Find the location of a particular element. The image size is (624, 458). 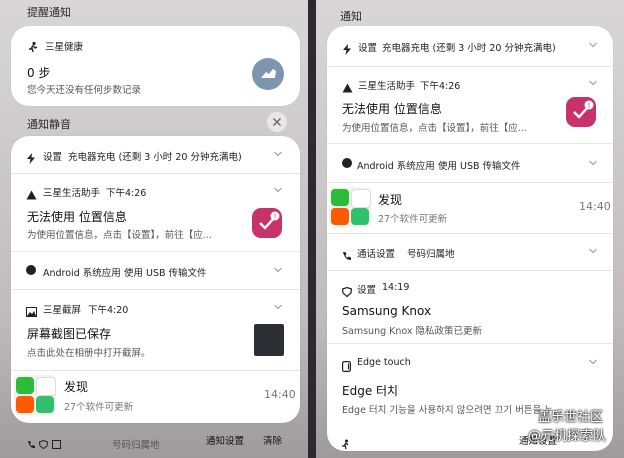

health-notification: 三星健康 0 步 您今天还没有任何步数记录 is located at coordinates (155, 66).